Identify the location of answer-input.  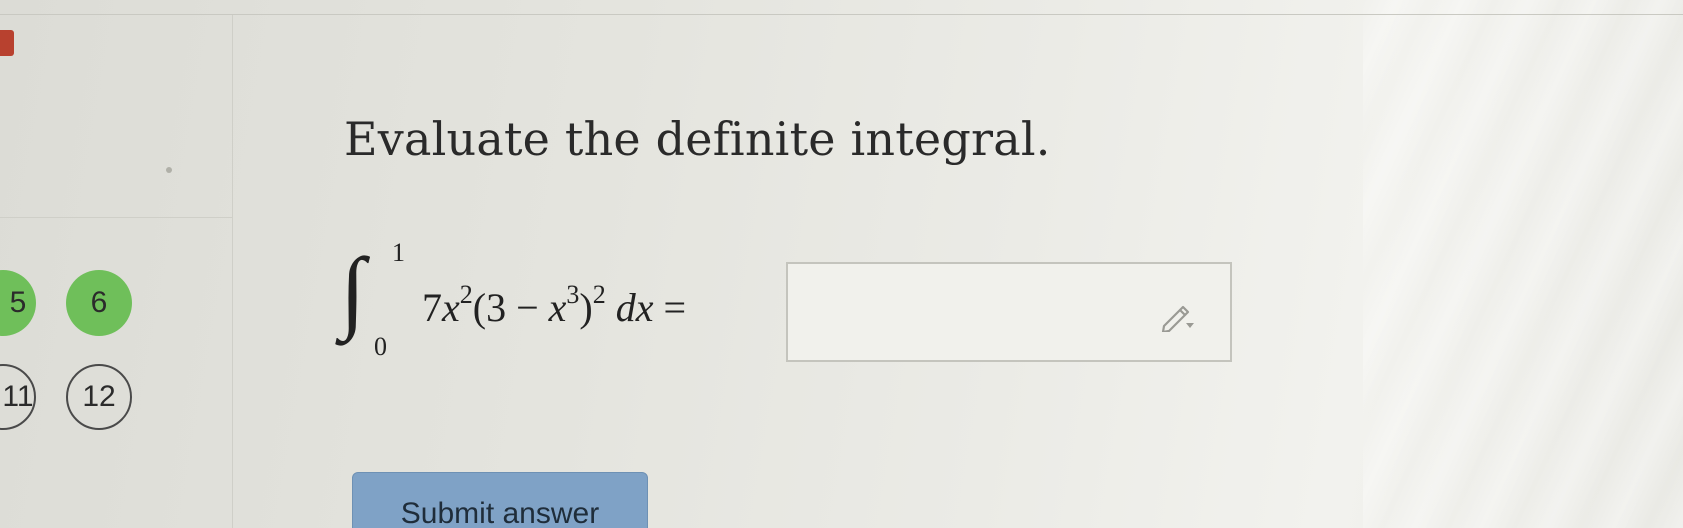
(1009, 312).